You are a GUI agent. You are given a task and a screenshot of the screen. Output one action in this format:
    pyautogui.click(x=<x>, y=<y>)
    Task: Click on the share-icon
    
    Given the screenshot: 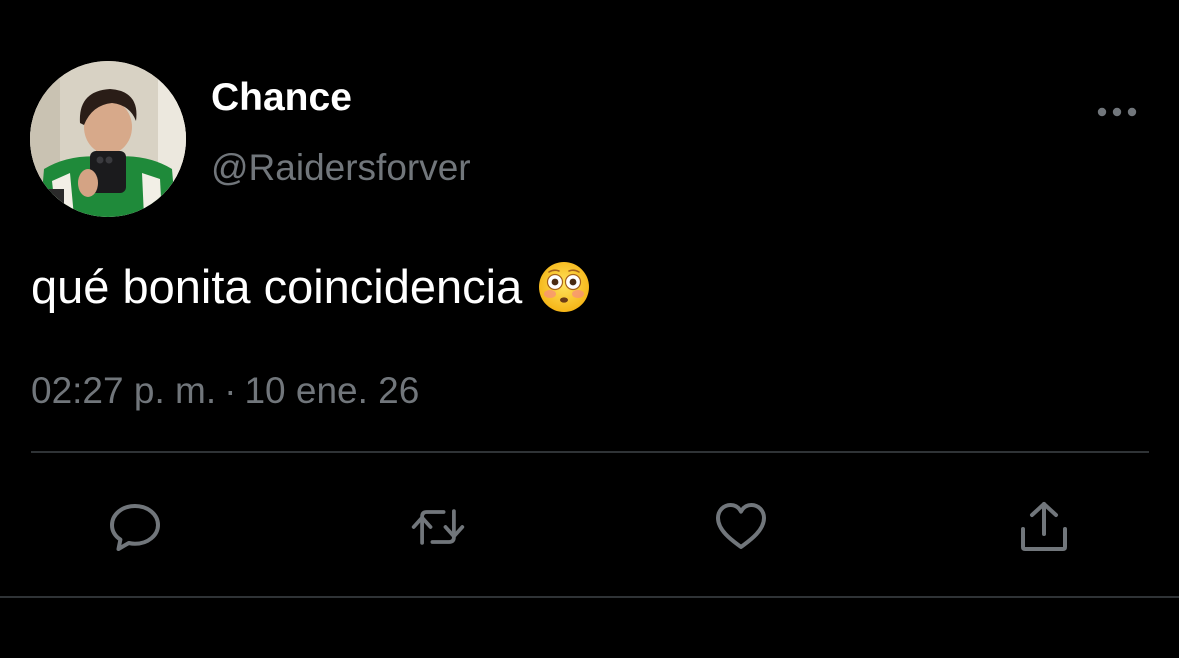 What is the action you would take?
    pyautogui.click(x=1044, y=526)
    